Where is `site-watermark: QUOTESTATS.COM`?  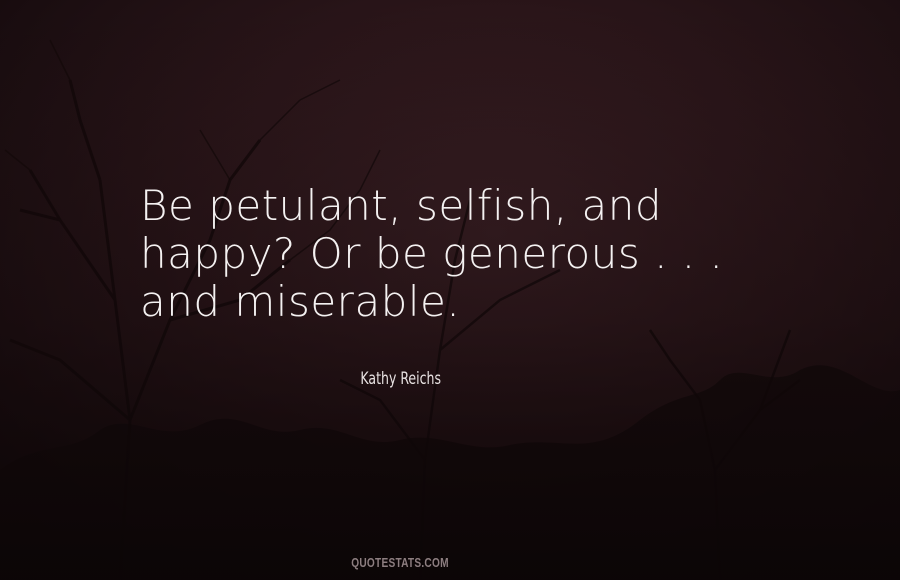
site-watermark: QUOTESTATS.COM is located at coordinates (400, 562).